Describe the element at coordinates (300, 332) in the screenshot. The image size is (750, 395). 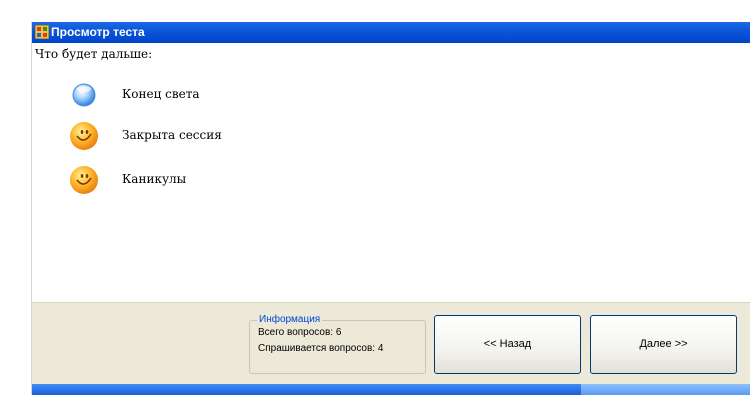
I see `total-questions-text: Всего вопросов: 6` at that location.